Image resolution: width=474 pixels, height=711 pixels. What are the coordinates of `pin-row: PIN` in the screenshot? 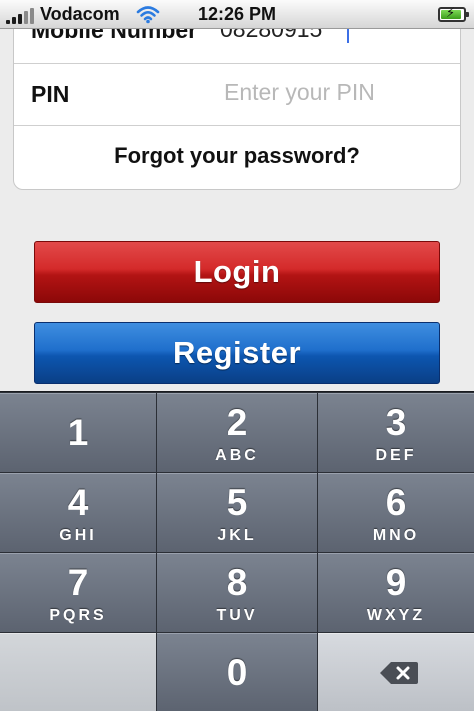 It's located at (237, 95).